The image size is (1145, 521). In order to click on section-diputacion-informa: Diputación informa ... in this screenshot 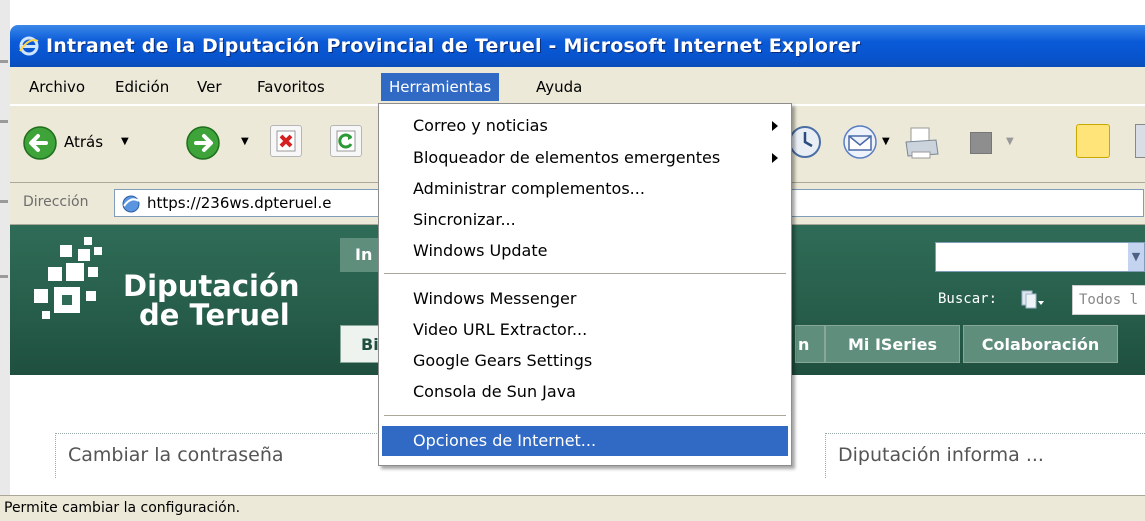, I will do `click(985, 455)`.